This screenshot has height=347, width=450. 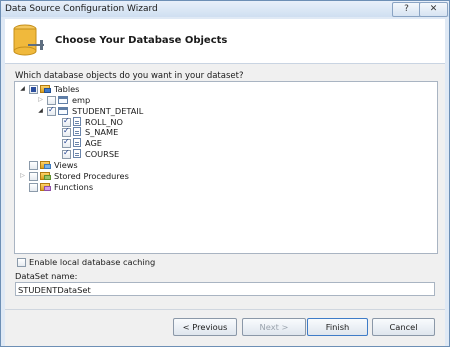 I want to click on wizard-header: Choose Your Database Objects, so click(x=225, y=41).